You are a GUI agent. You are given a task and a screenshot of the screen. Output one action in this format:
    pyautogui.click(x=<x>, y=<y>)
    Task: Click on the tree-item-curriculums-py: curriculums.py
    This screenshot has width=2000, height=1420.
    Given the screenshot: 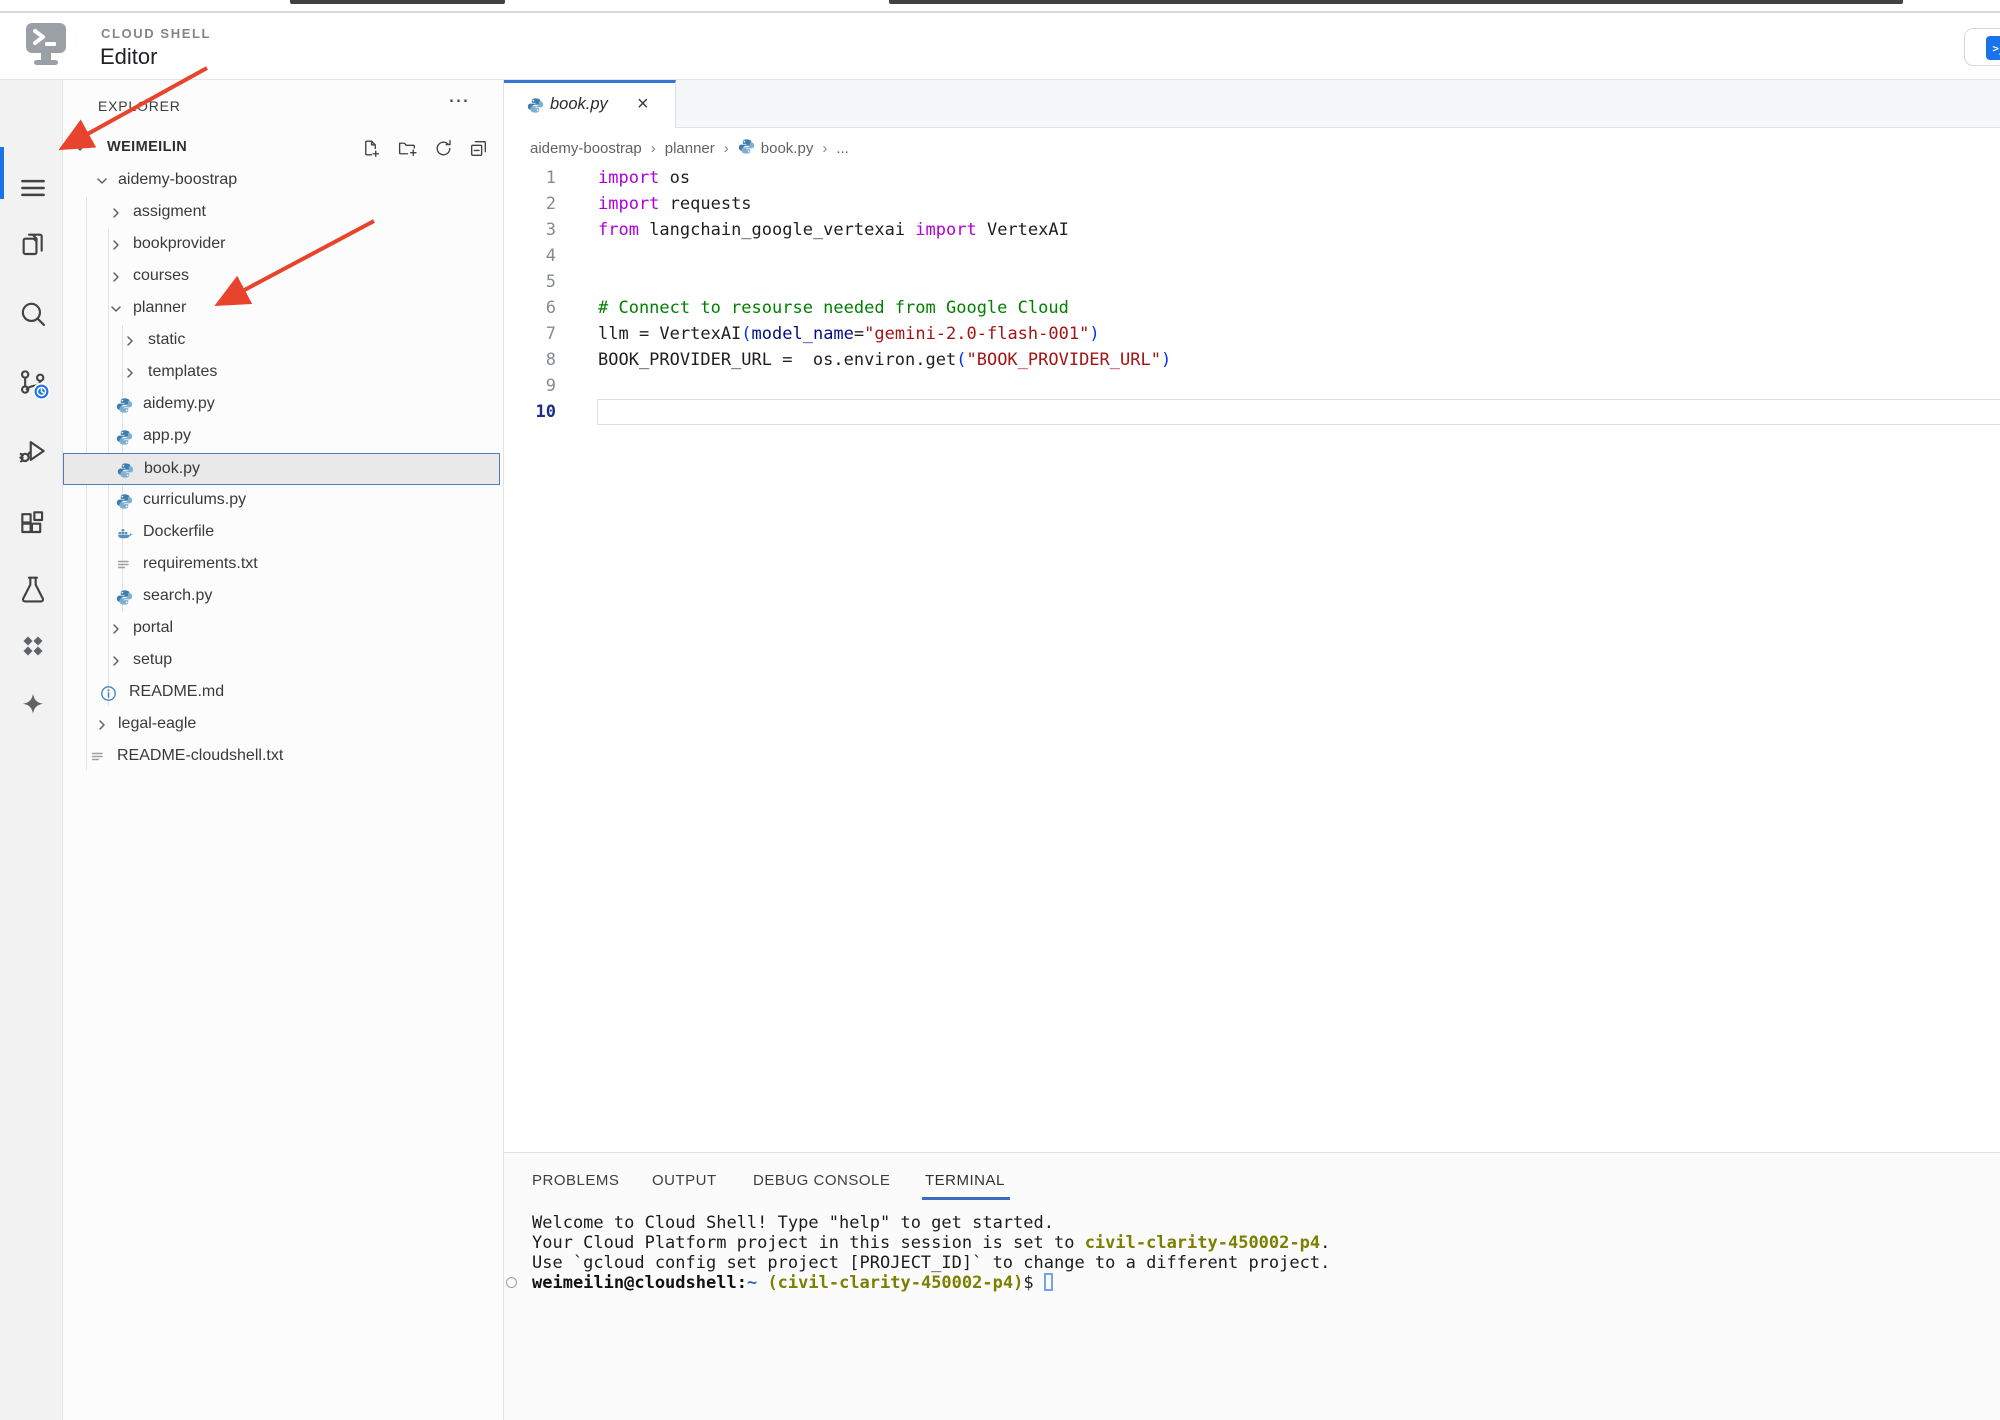 What is the action you would take?
    pyautogui.click(x=283, y=501)
    